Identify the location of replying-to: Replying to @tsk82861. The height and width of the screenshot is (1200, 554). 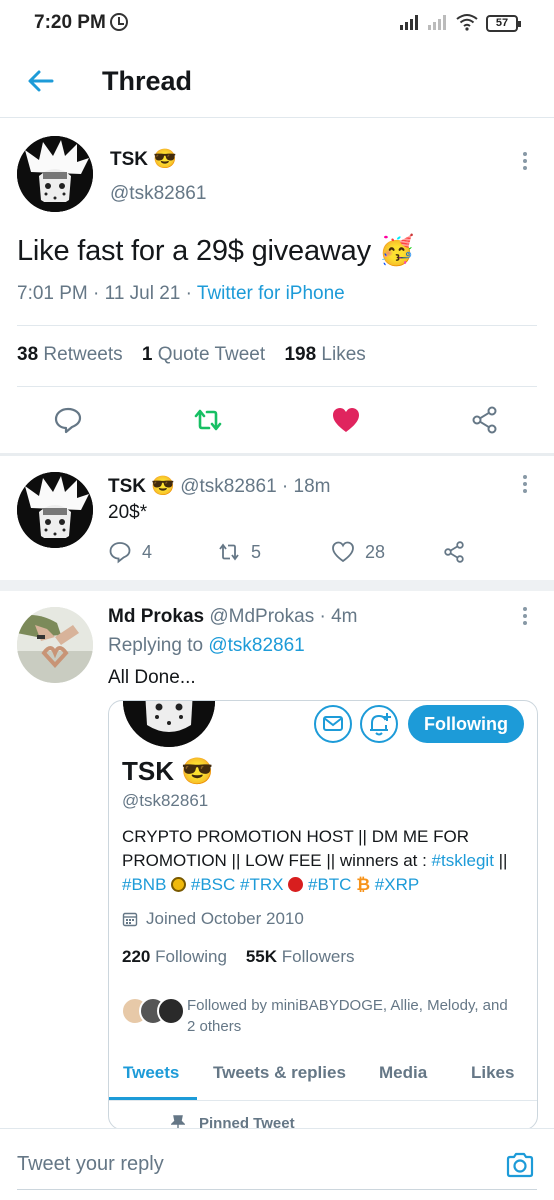
(206, 645).